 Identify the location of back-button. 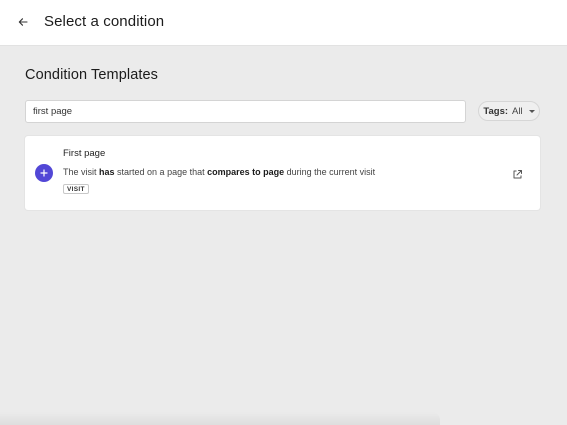
(23, 22).